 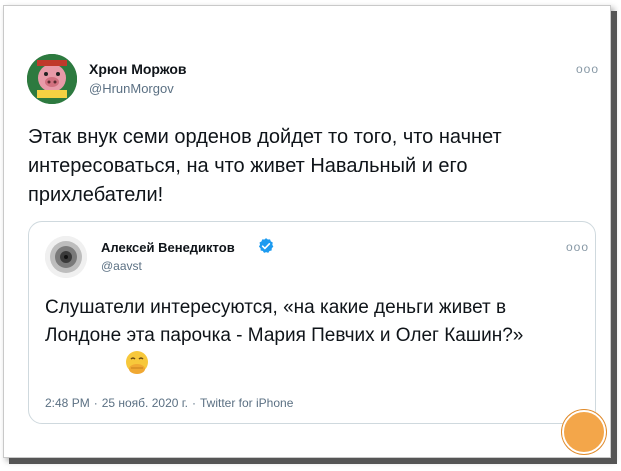 I want to click on tweet-date: 25 нояб. 2020 г., so click(x=145, y=403).